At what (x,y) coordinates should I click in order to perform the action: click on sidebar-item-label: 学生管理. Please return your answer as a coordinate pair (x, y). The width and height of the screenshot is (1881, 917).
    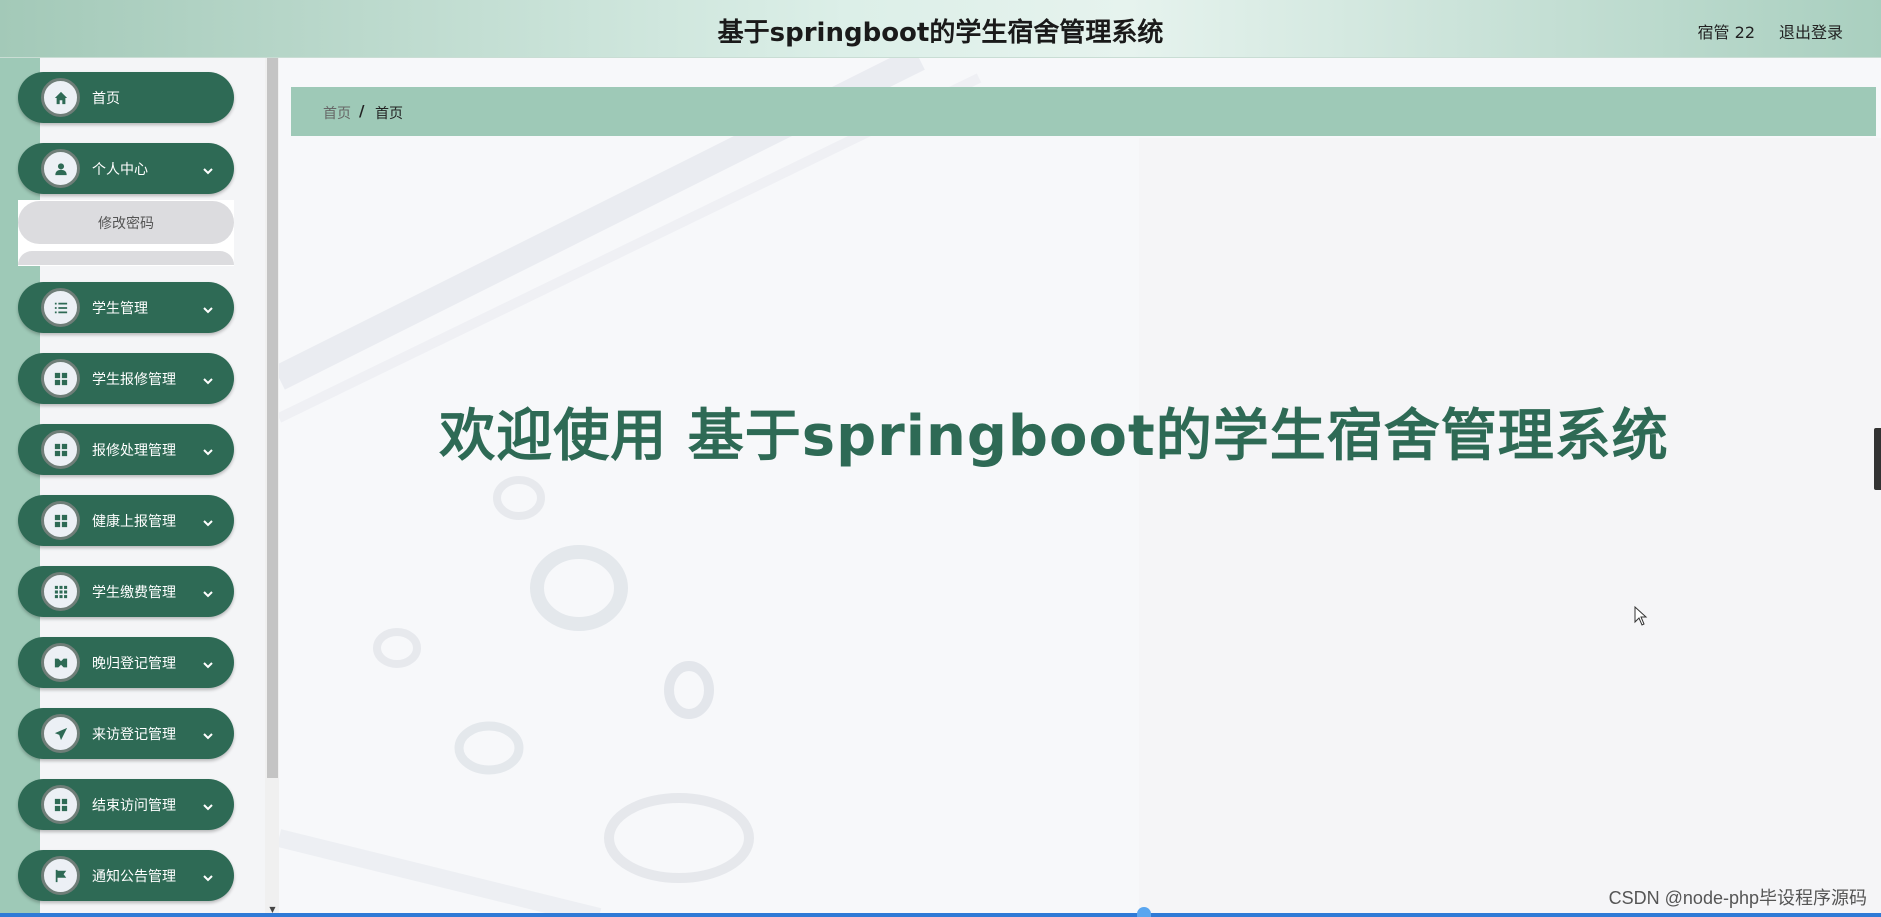
    Looking at the image, I should click on (120, 309).